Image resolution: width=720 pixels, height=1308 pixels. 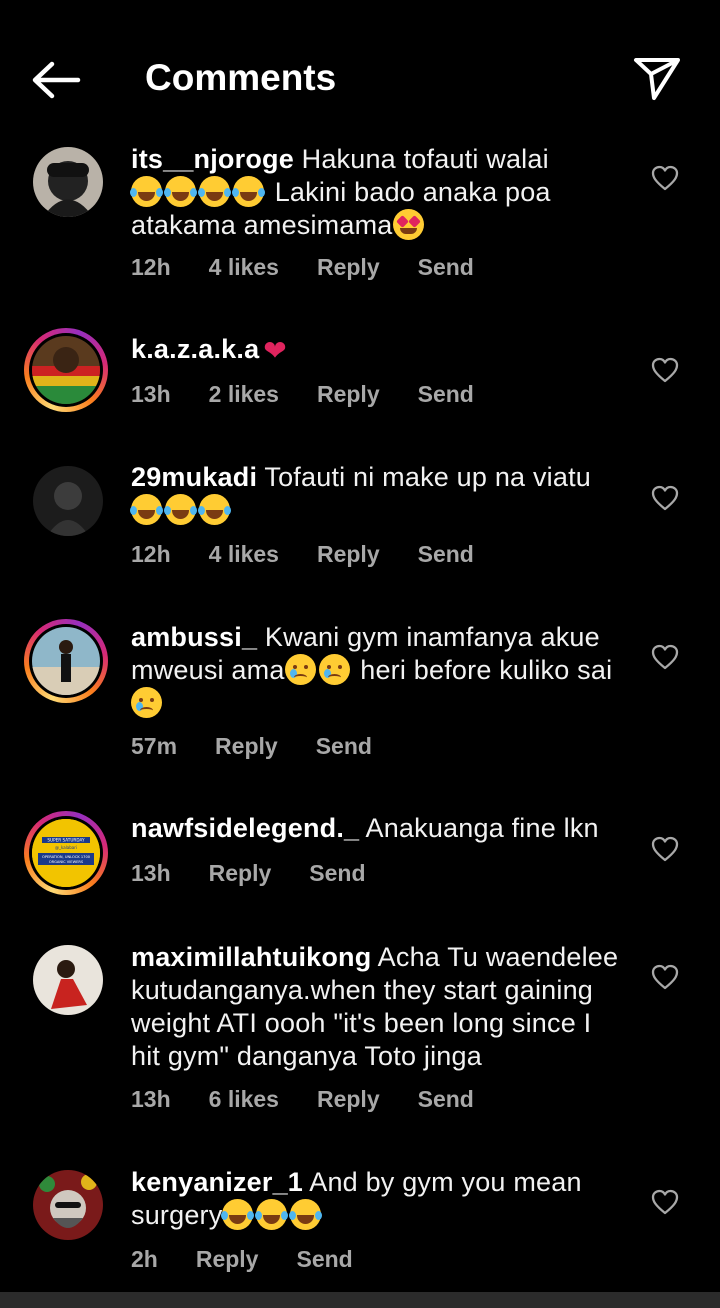 I want to click on comment-username: k.a.z.a.k.a, so click(x=195, y=349).